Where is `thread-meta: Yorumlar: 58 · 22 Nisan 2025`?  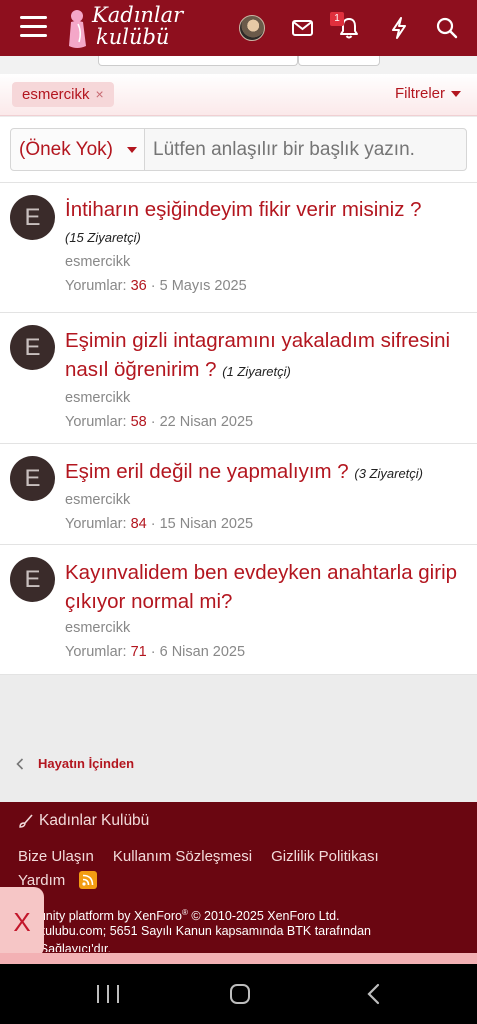
thread-meta: Yorumlar: 58 · 22 Nisan 2025 is located at coordinates (266, 422).